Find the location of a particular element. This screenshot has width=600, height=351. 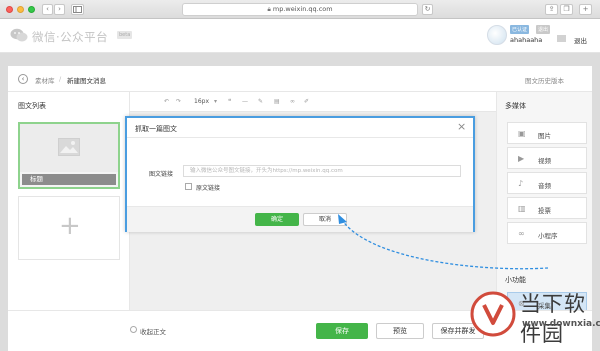

message-icon is located at coordinates (561, 38).